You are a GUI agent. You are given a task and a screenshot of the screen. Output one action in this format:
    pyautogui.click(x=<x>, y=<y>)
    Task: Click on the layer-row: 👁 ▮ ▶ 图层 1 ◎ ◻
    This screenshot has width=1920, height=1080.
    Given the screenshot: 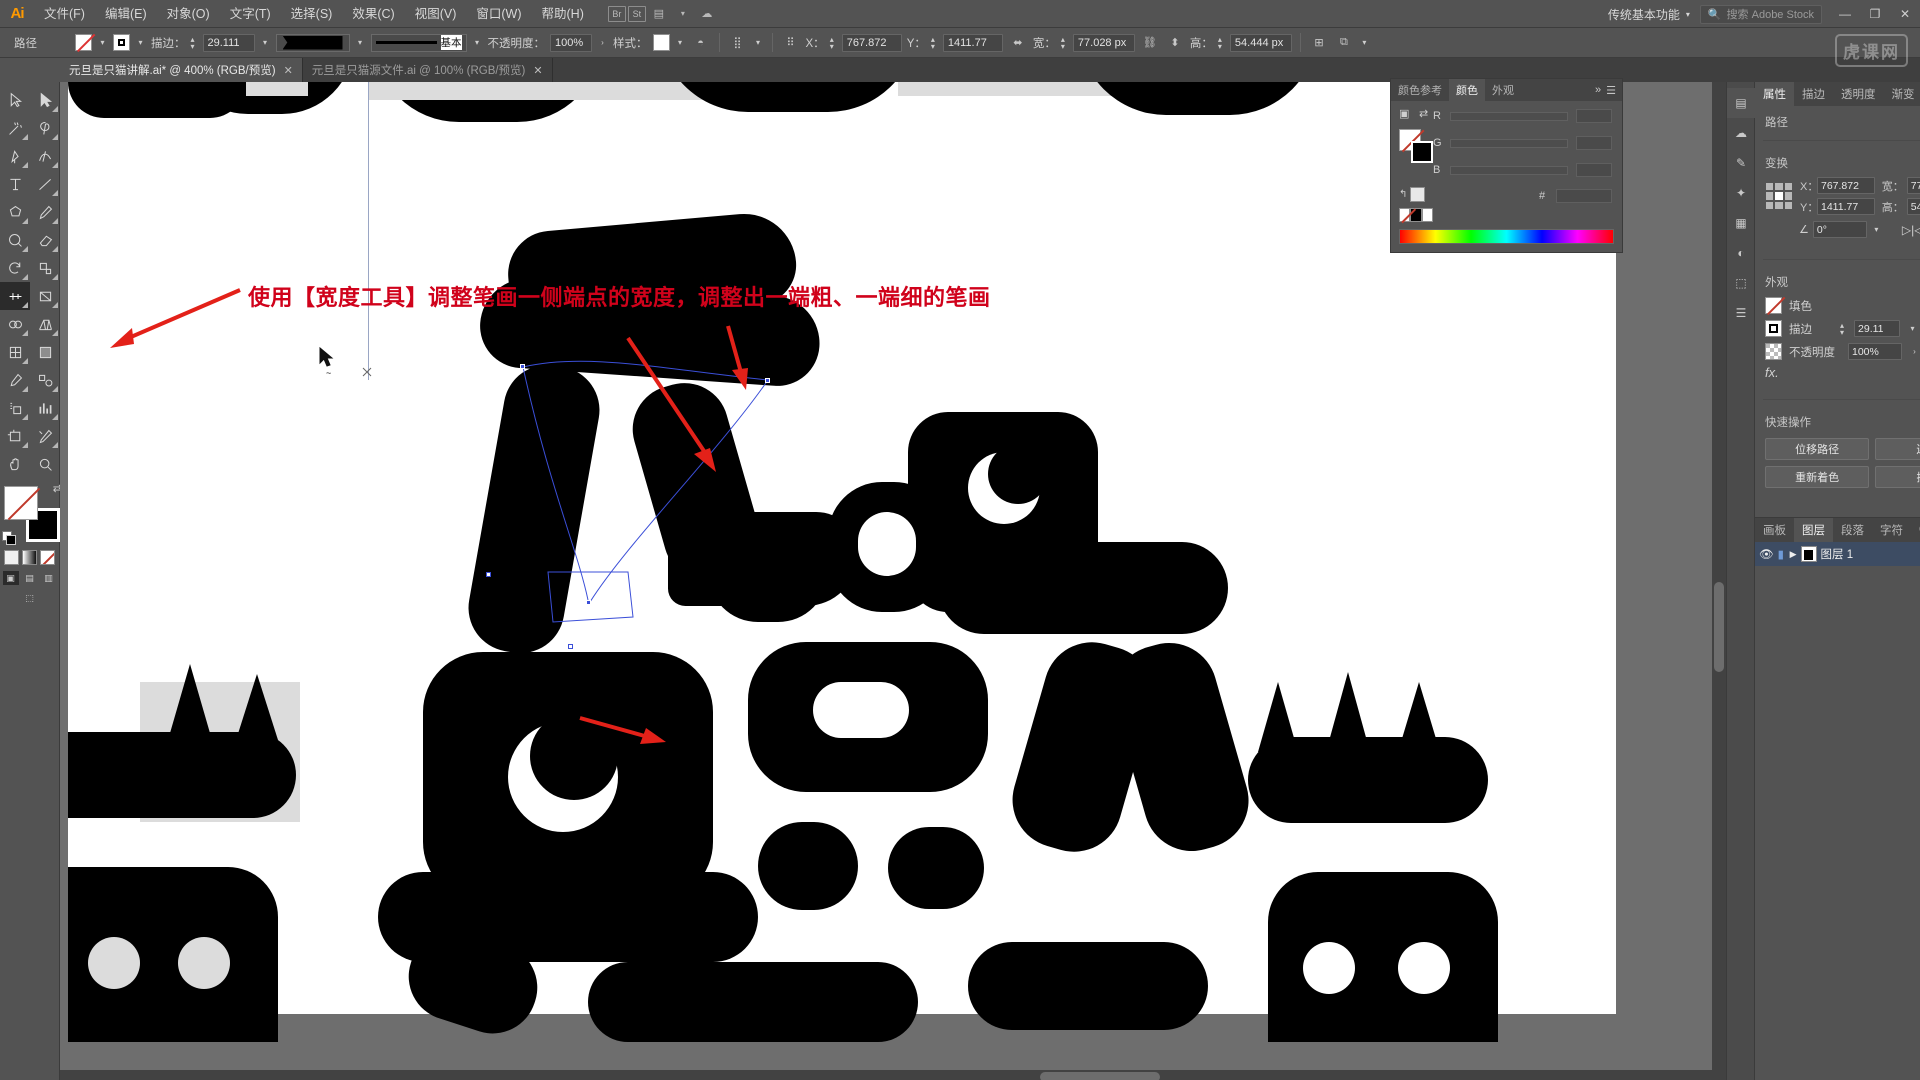 What is the action you would take?
    pyautogui.click(x=1837, y=554)
    